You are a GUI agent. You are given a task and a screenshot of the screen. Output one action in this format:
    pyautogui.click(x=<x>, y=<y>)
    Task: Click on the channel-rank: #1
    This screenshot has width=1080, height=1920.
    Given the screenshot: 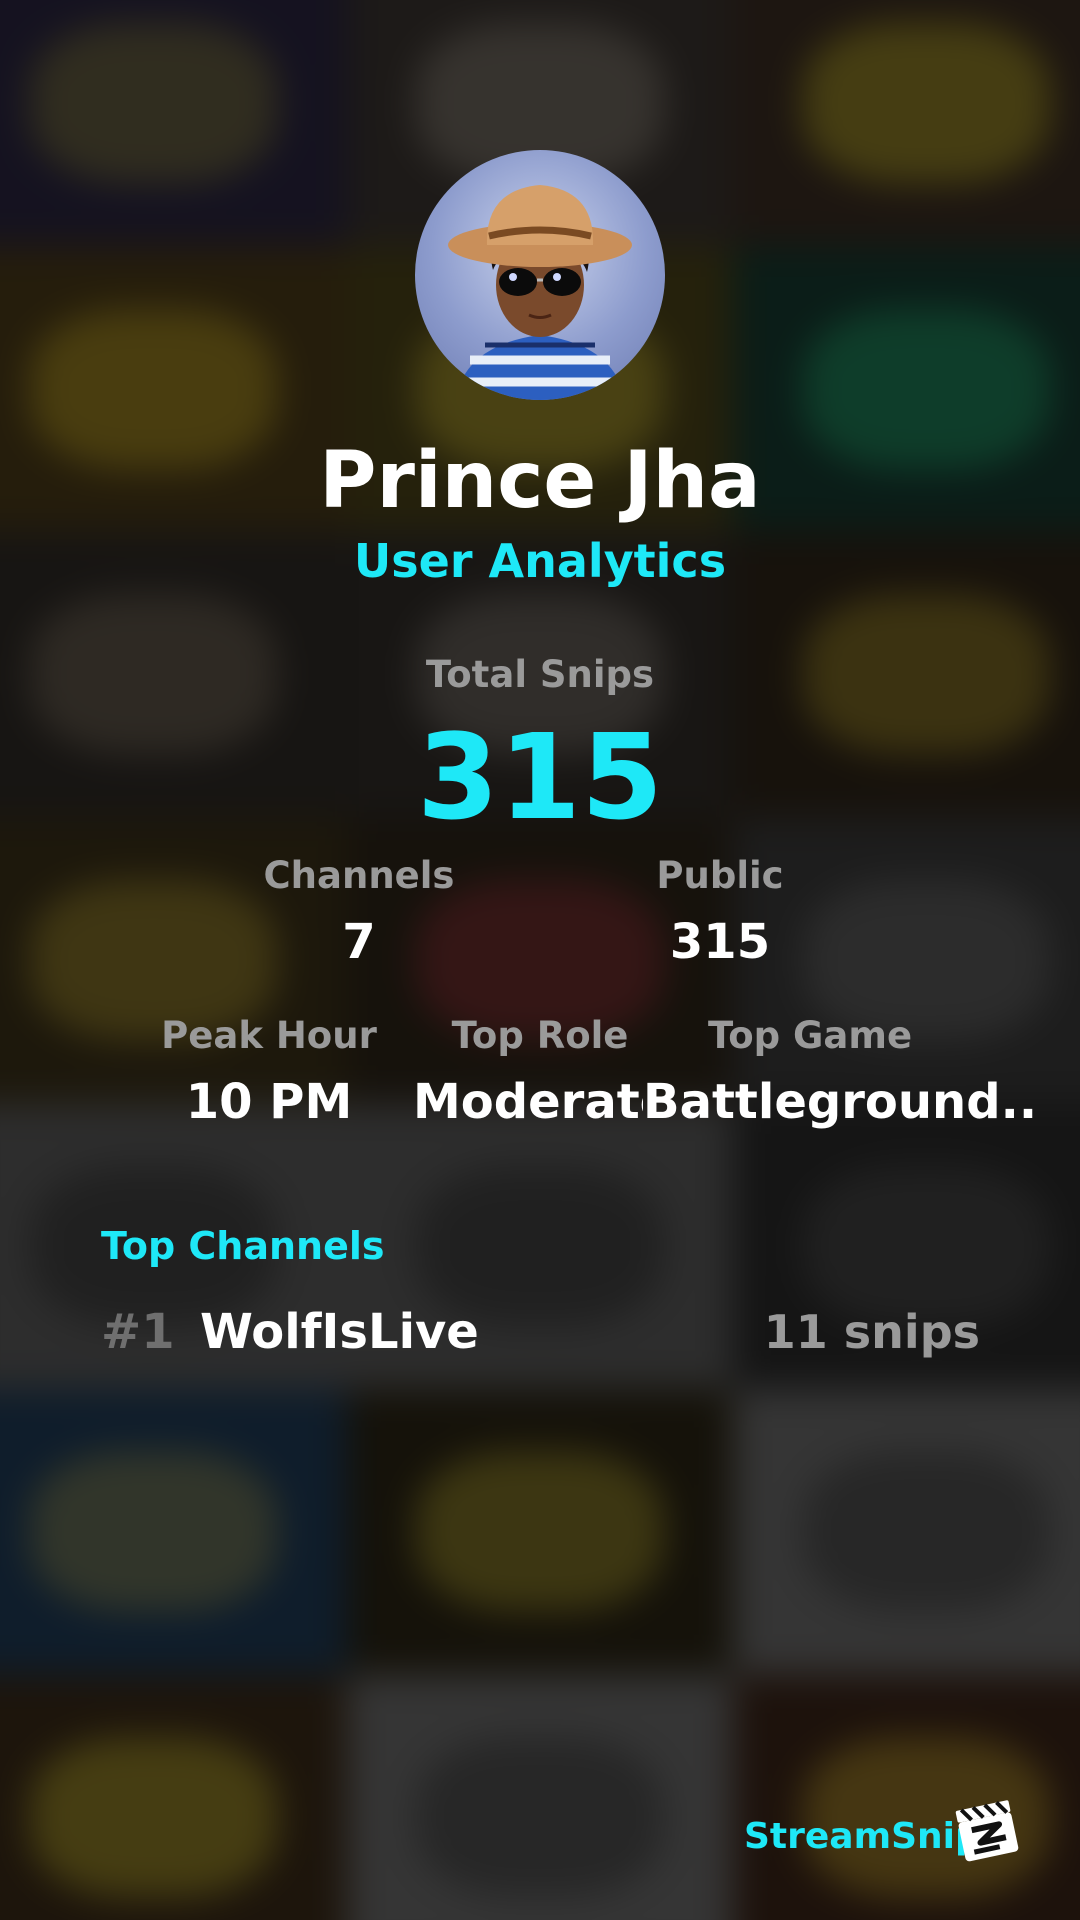 What is the action you would take?
    pyautogui.click(x=138, y=1332)
    